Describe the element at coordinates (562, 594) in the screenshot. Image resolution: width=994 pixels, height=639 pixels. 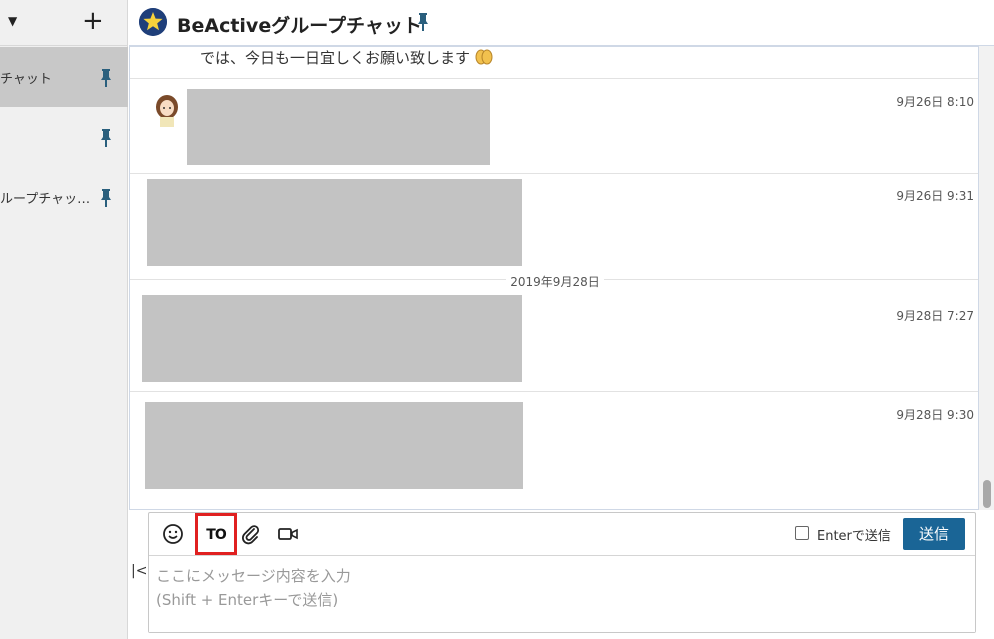
I see `message-input` at that location.